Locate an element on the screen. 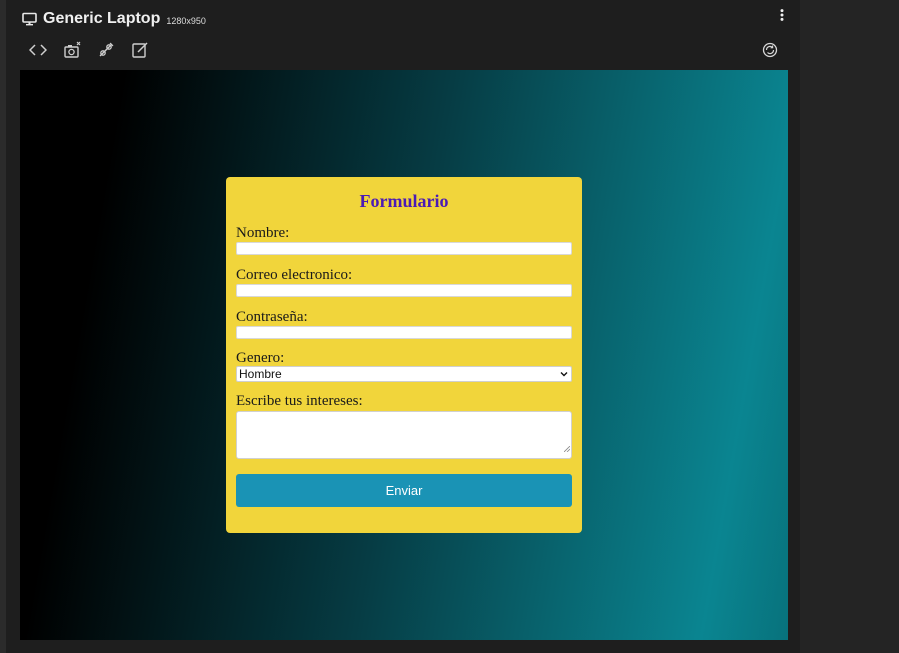  right-panel is located at coordinates (849, 326).